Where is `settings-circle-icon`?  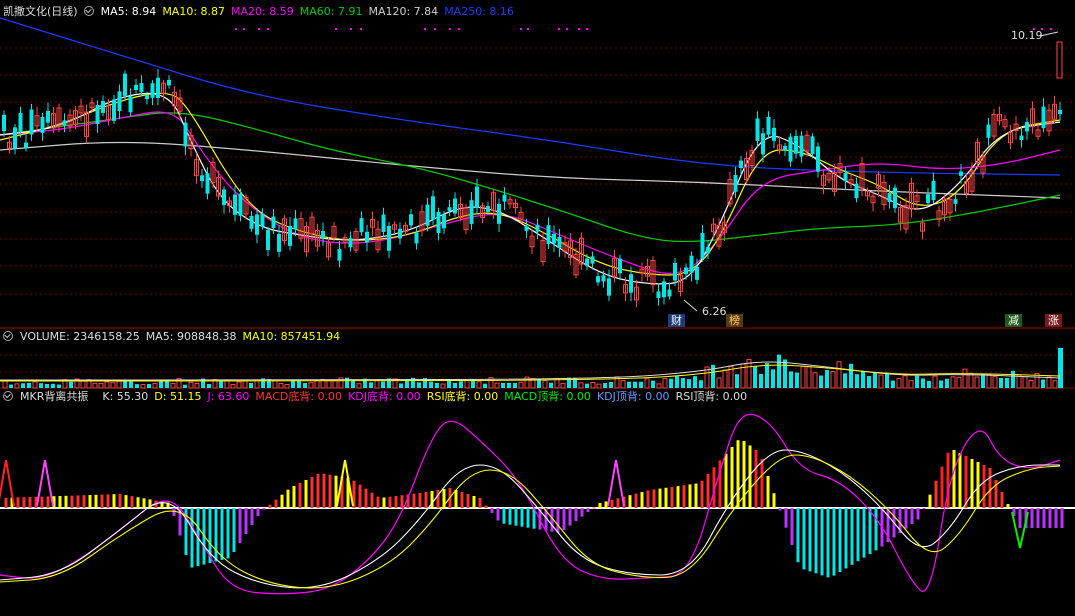
settings-circle-icon is located at coordinates (88, 11).